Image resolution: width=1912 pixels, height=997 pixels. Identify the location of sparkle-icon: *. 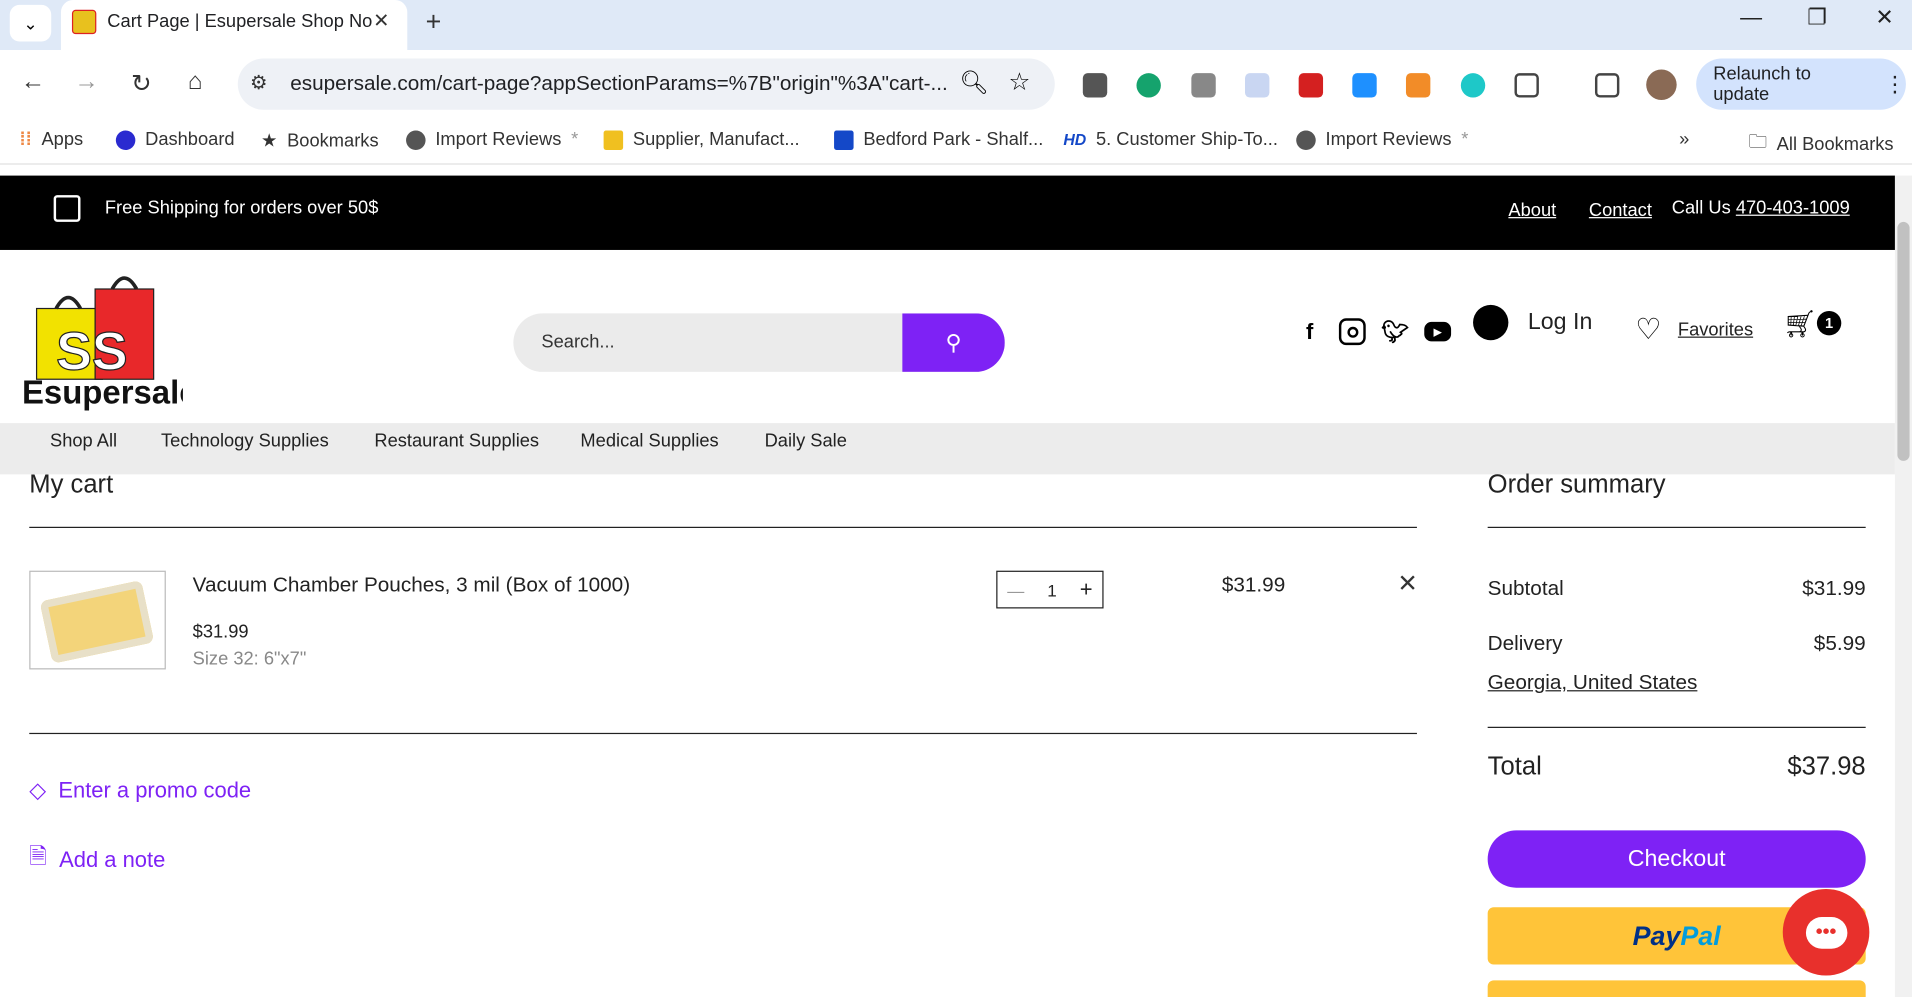
(1465, 139).